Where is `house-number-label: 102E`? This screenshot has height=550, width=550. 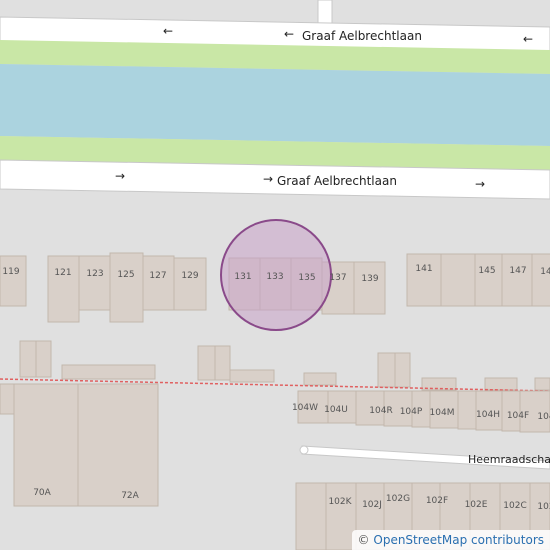
house-number-label: 102E is located at coordinates (476, 505).